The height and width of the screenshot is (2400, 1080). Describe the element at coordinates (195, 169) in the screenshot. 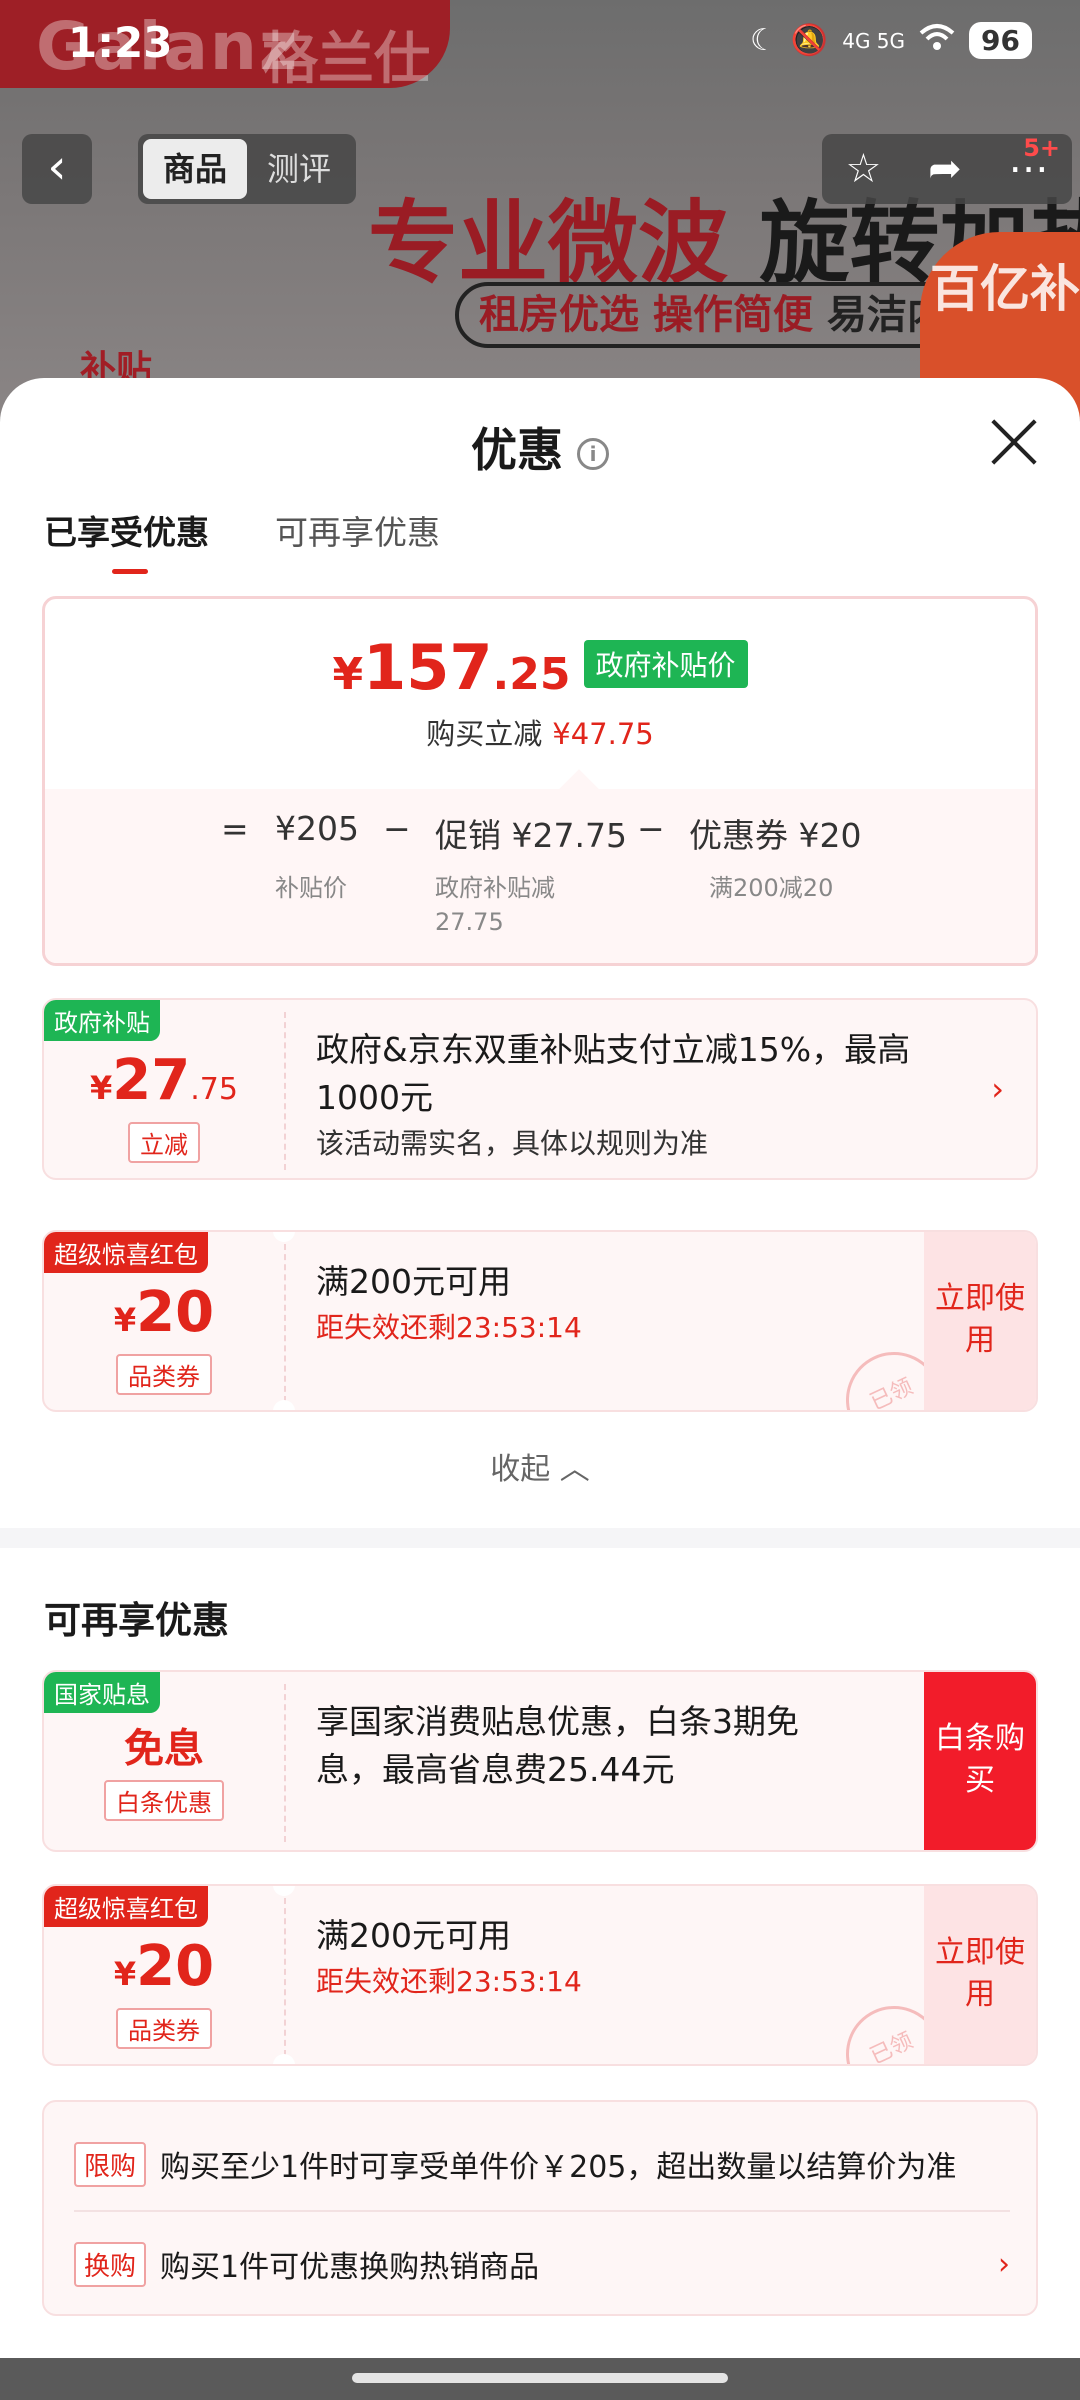

I see `tab-product: 商品` at that location.